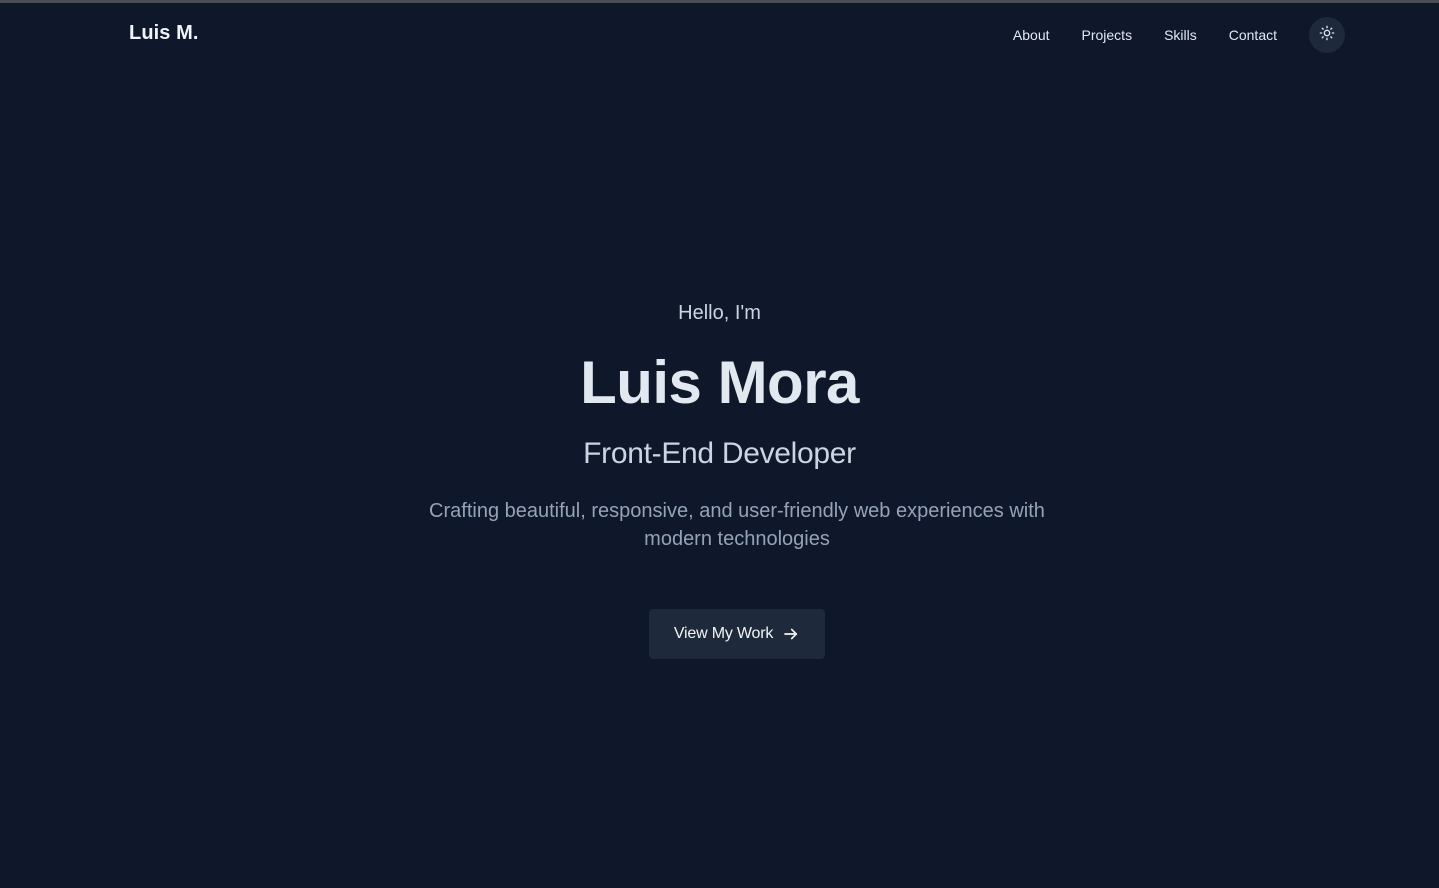 This screenshot has height=888, width=1439. What do you see at coordinates (719, 382) in the screenshot?
I see `hero-name: Luis Mora` at bounding box center [719, 382].